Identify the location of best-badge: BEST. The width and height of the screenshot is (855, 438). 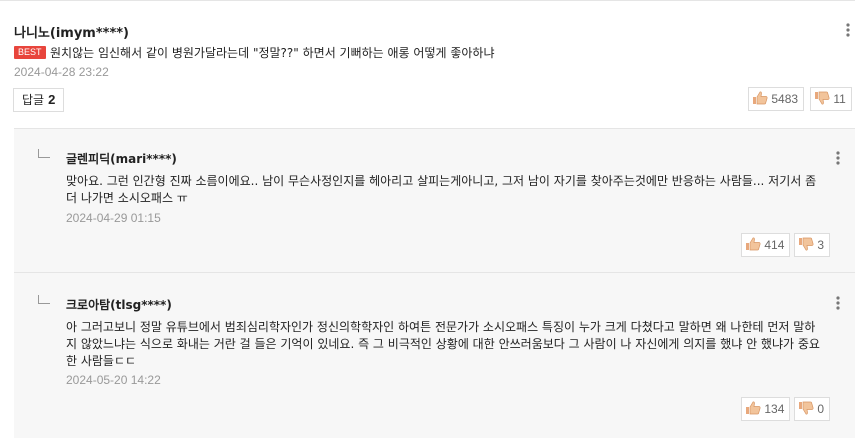
(30, 52).